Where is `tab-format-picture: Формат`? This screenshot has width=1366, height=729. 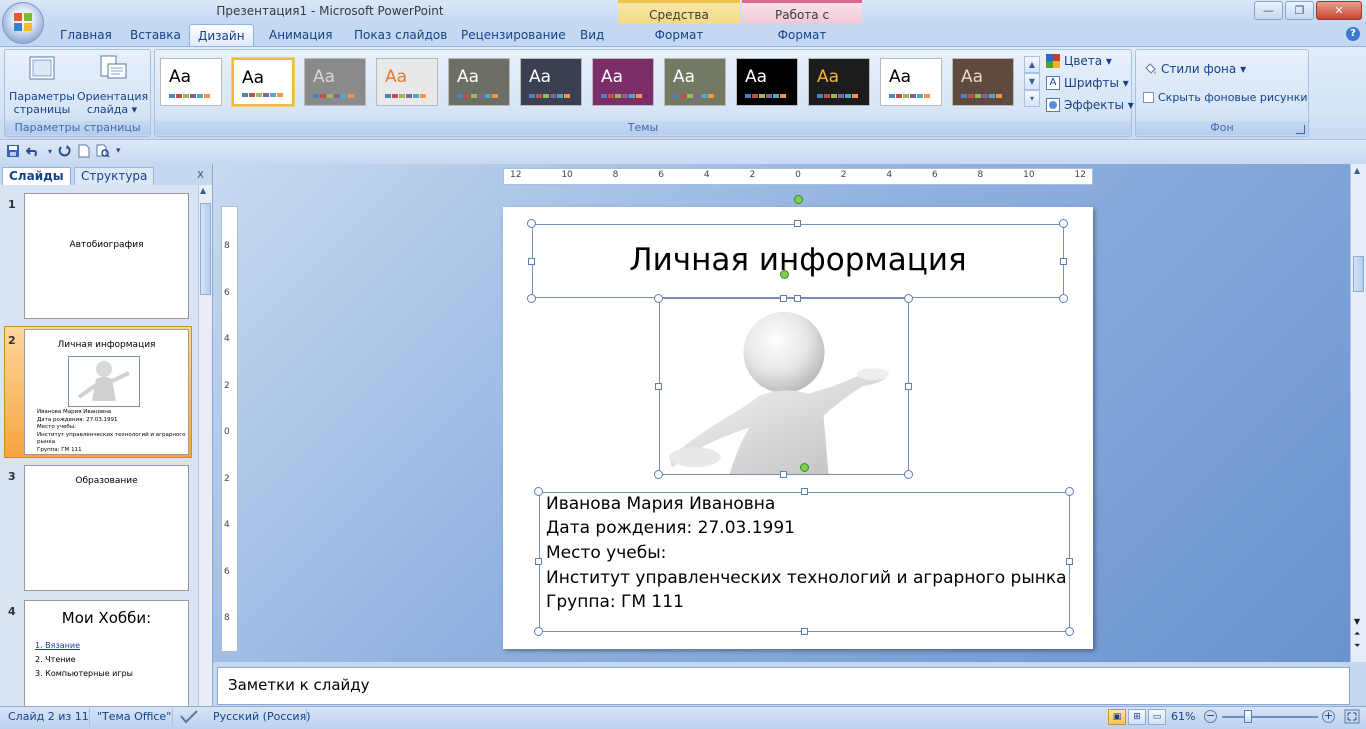
tab-format-picture: Формат is located at coordinates (802, 35).